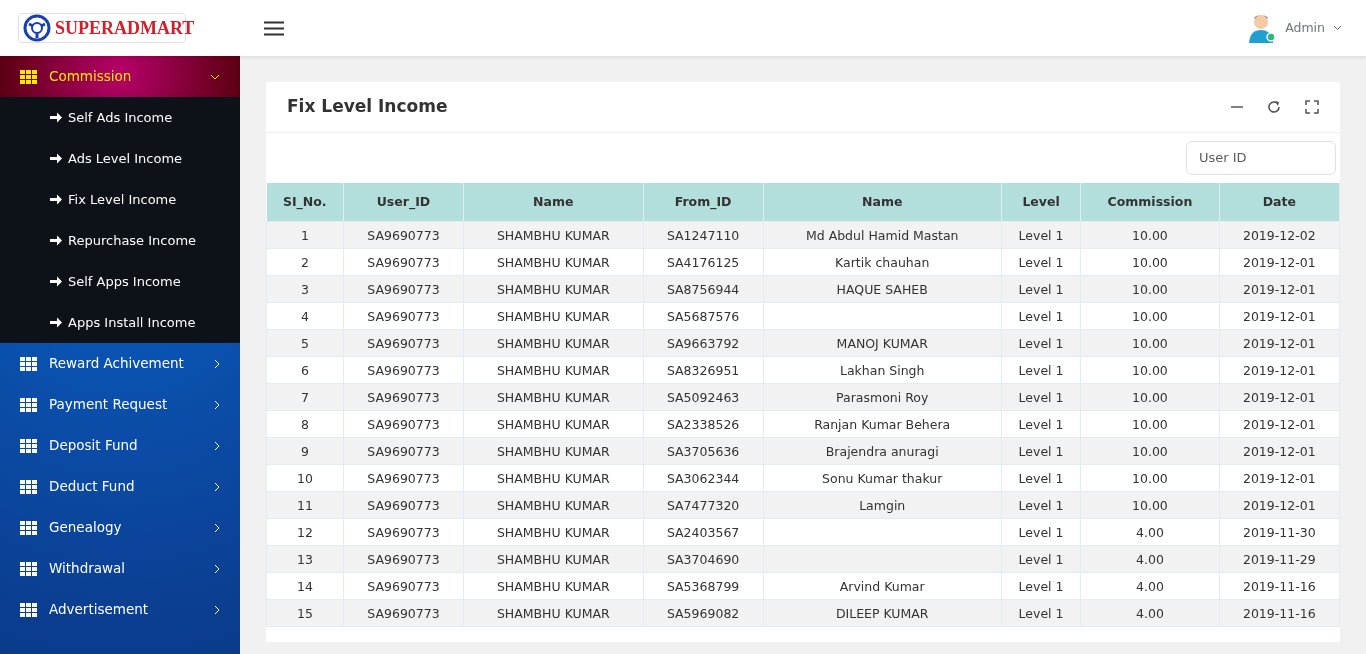 This screenshot has width=1366, height=654. I want to click on table-cell: SA5092463, so click(703, 397).